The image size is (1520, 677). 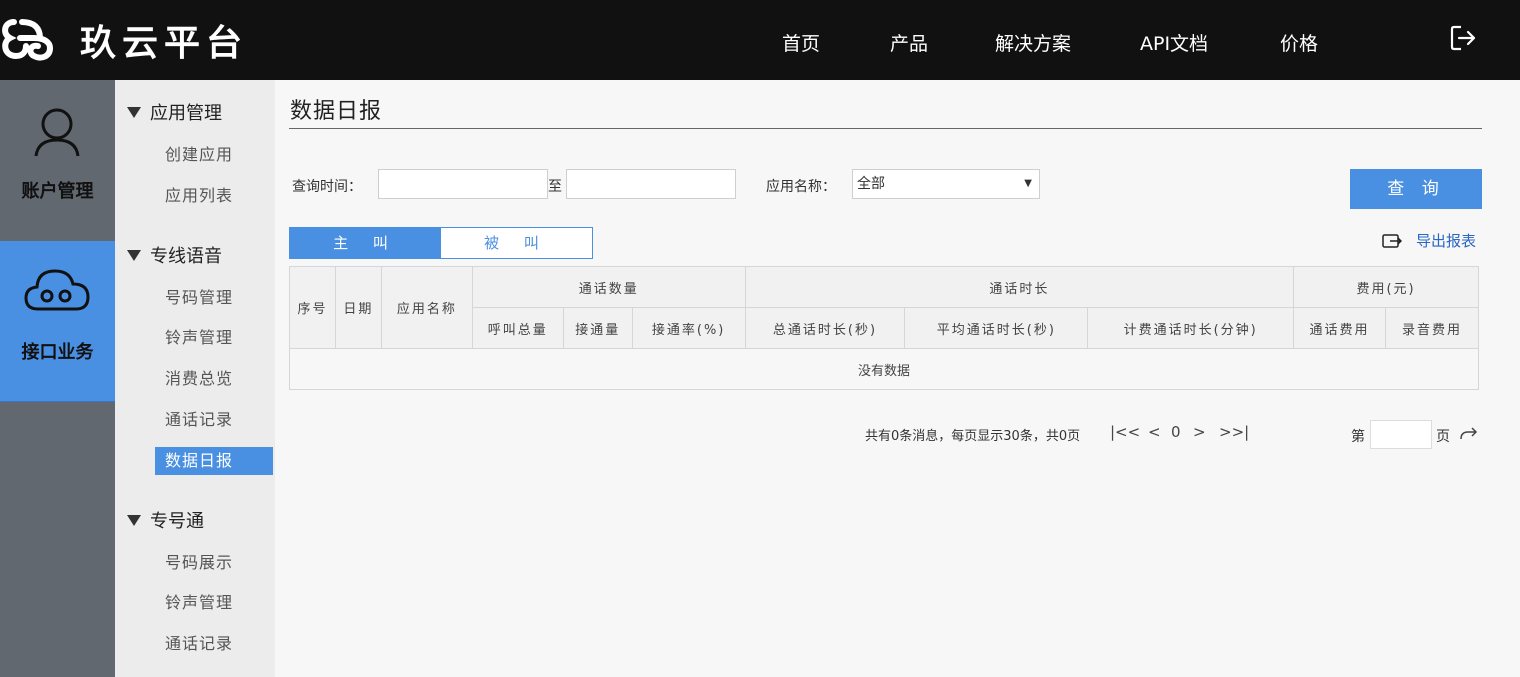 What do you see at coordinates (327, 187) in the screenshot?
I see `query-time-label: 查询时间：` at bounding box center [327, 187].